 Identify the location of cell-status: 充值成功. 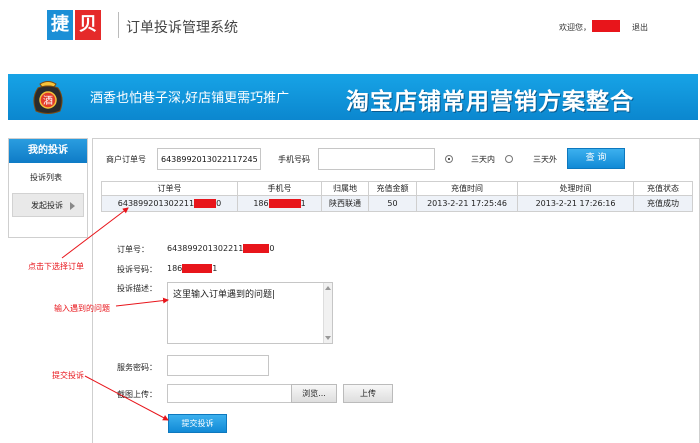
(663, 203).